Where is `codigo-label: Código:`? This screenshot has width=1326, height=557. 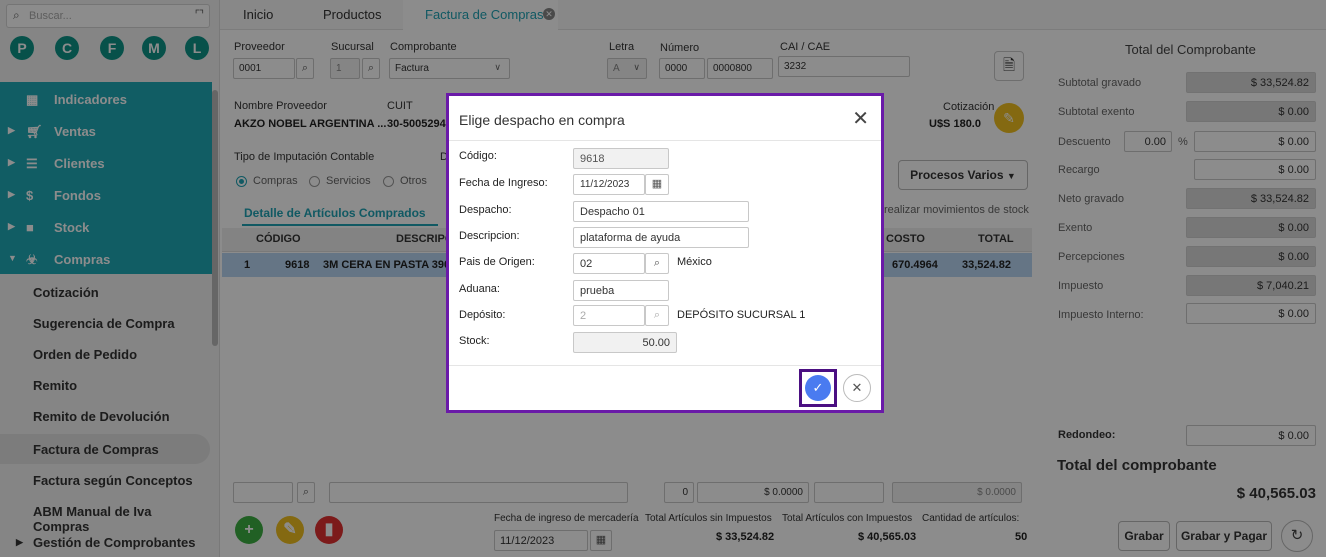 codigo-label: Código: is located at coordinates (478, 156).